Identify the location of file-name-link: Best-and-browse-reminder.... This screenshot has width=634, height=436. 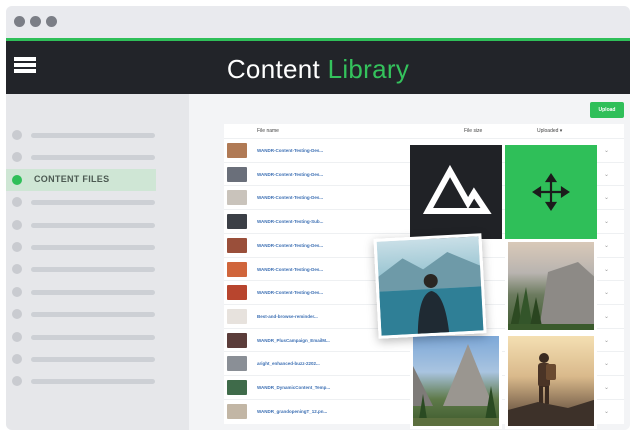
(287, 316).